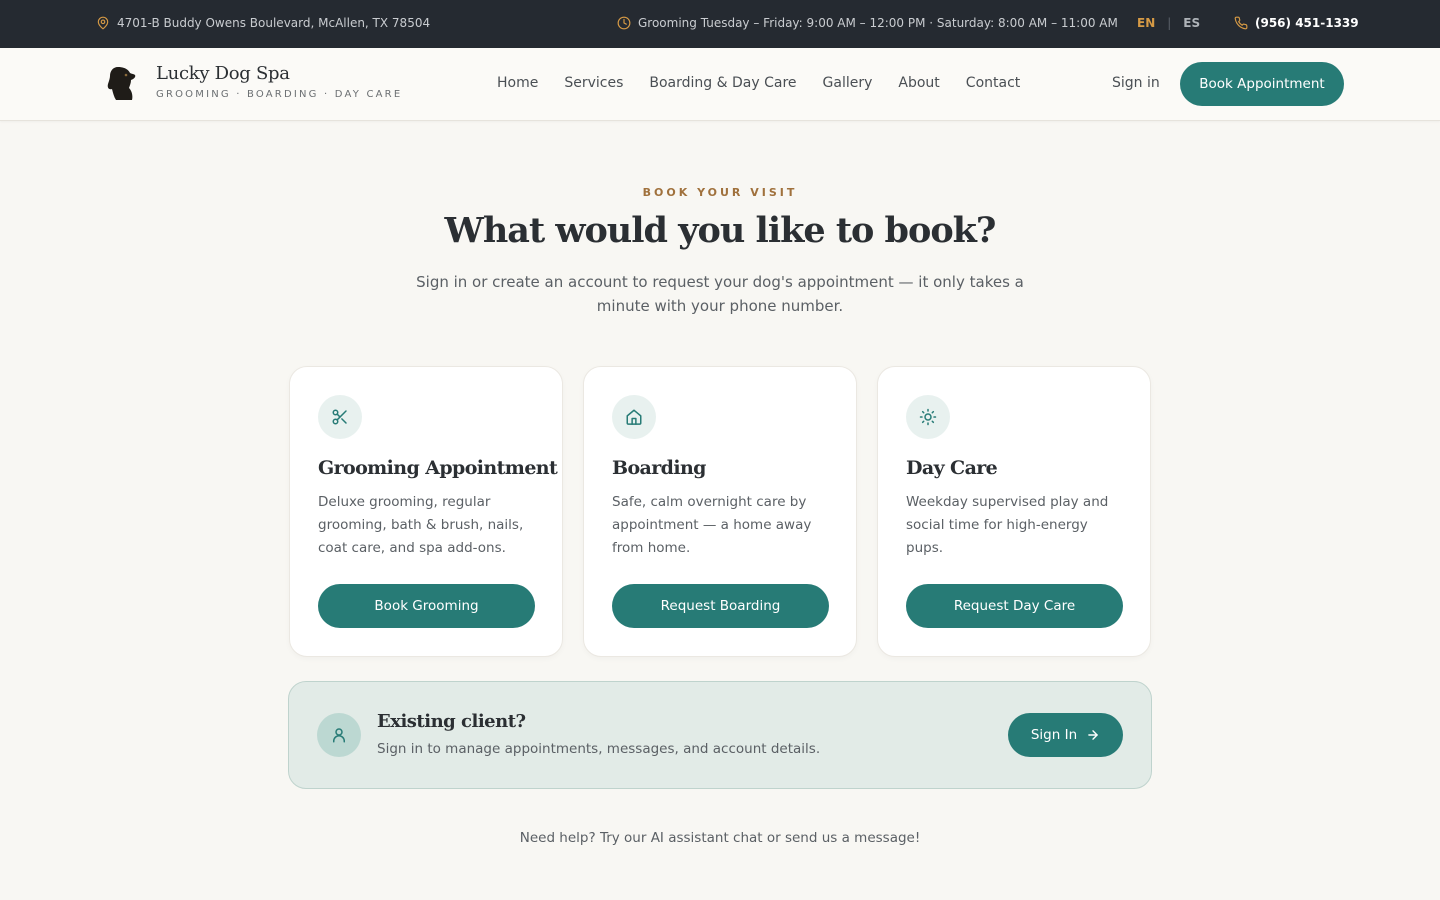  Describe the element at coordinates (1054, 735) in the screenshot. I see `sign-in-button-label: Sign In` at that location.